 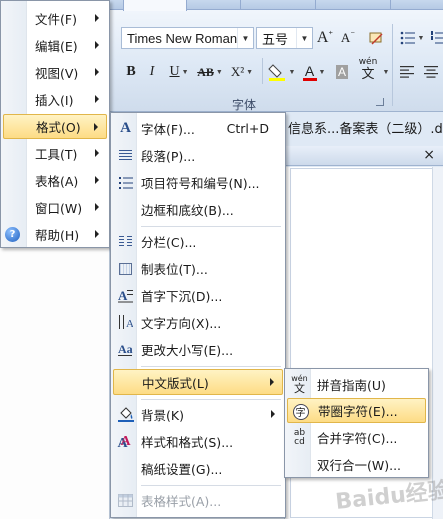 I want to click on align-left-button, so click(x=407, y=72).